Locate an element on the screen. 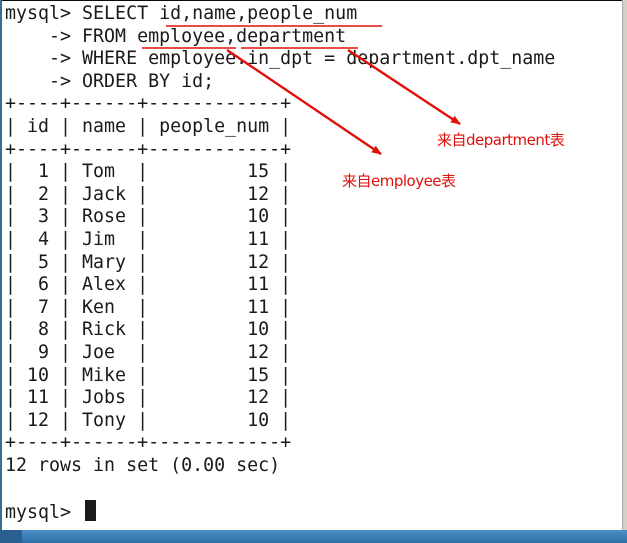 This screenshot has width=627, height=543. arrow-employee is located at coordinates (304, 102).